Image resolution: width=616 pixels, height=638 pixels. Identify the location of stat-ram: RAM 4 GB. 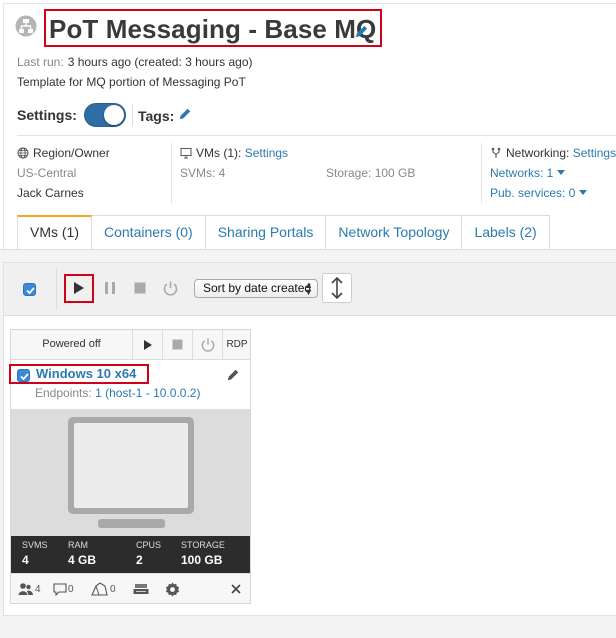
(82, 554).